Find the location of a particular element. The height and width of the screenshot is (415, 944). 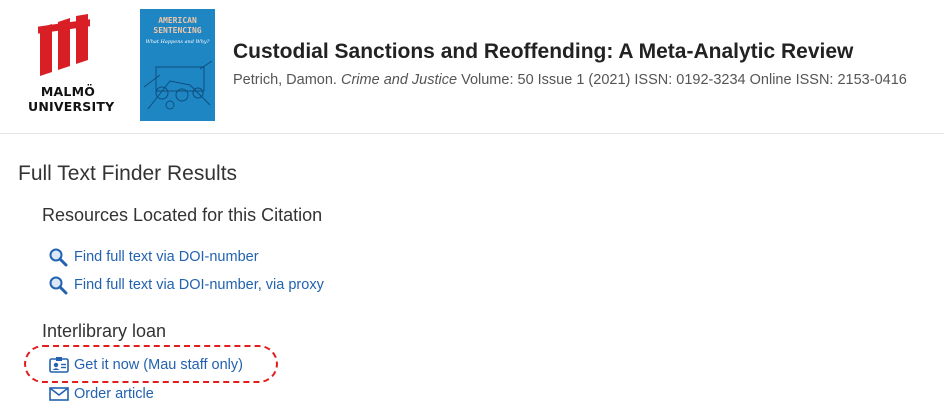

find-full-text-doi-link: Find full text via DOI-number is located at coordinates (166, 257).